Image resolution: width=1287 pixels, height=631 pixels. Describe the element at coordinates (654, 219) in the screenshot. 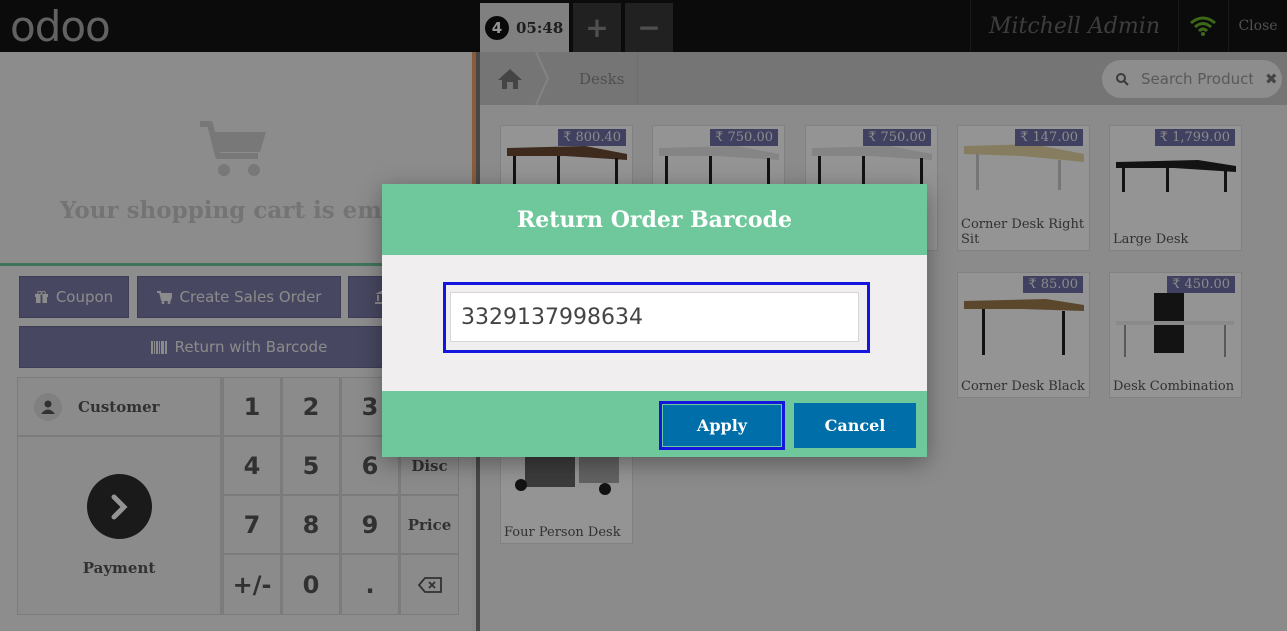

I see `dialog-title: Return Order Barcode` at that location.